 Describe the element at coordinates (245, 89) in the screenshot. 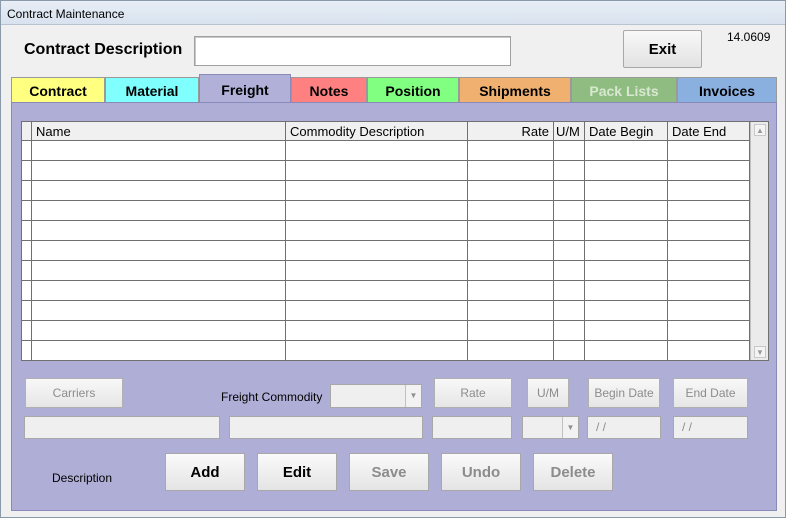

I see `tab-freight: Freight` at that location.